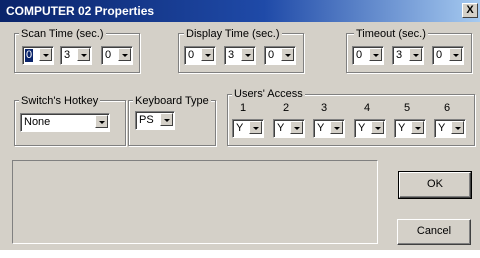 The height and width of the screenshot is (258, 480). Describe the element at coordinates (155, 120) in the screenshot. I see `keyboard-type-combo: PS` at that location.